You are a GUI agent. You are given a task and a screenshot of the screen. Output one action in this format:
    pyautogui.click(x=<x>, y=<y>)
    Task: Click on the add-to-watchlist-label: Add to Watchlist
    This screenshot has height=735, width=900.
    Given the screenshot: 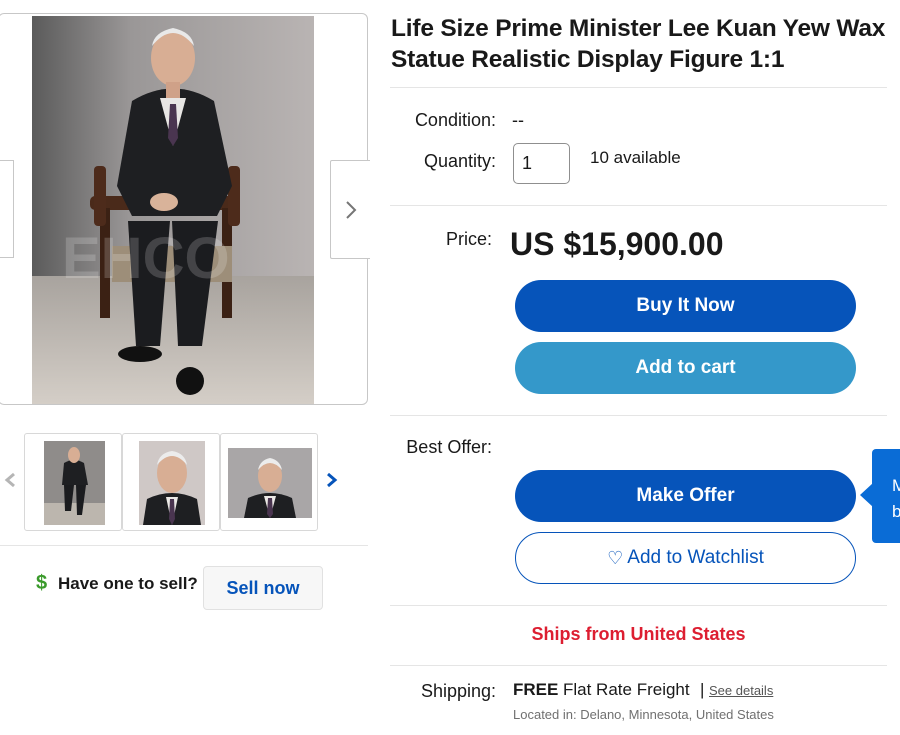 What is the action you would take?
    pyautogui.click(x=695, y=557)
    